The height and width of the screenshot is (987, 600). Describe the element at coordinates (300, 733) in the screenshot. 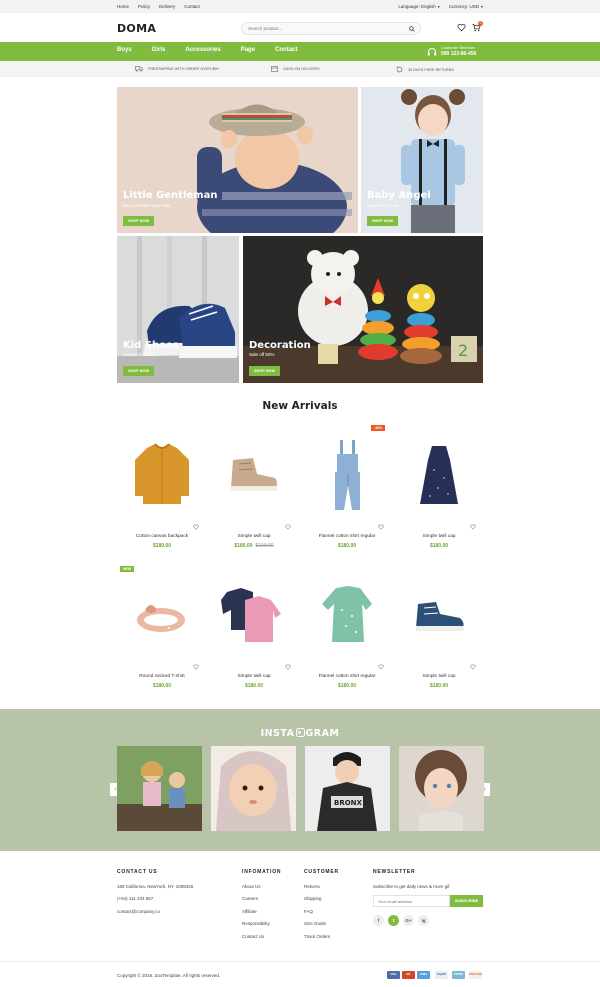

I see `instagram-title: INSTA GRAM` at that location.